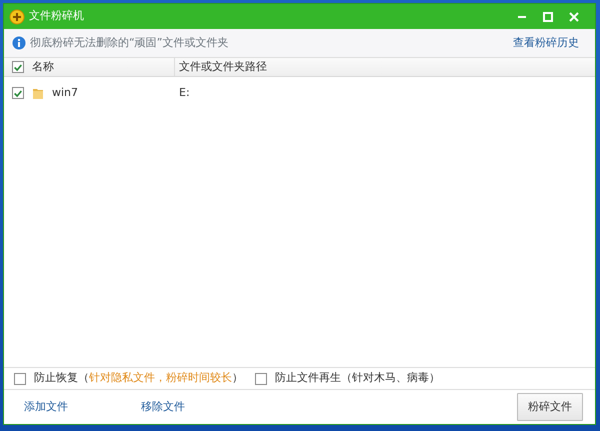 Image resolution: width=600 pixels, height=431 pixels. What do you see at coordinates (548, 16) in the screenshot?
I see `maximize-icon` at bounding box center [548, 16].